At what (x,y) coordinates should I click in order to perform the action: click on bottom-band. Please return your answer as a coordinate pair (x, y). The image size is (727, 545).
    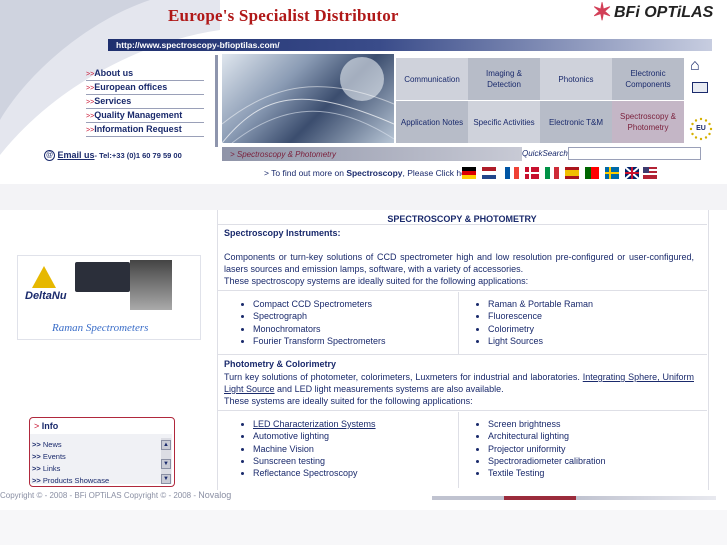
    Looking at the image, I should click on (363, 527).